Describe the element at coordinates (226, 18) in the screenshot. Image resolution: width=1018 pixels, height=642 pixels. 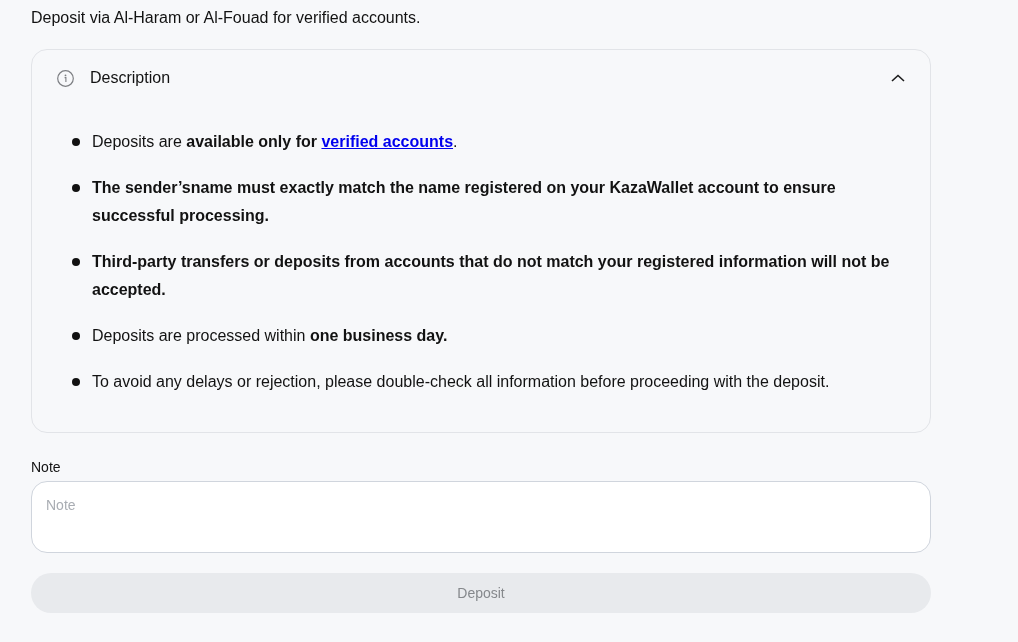
I see `intro-text: Deposit via Al-Haram or Al-Fouad for verified accounts.` at that location.